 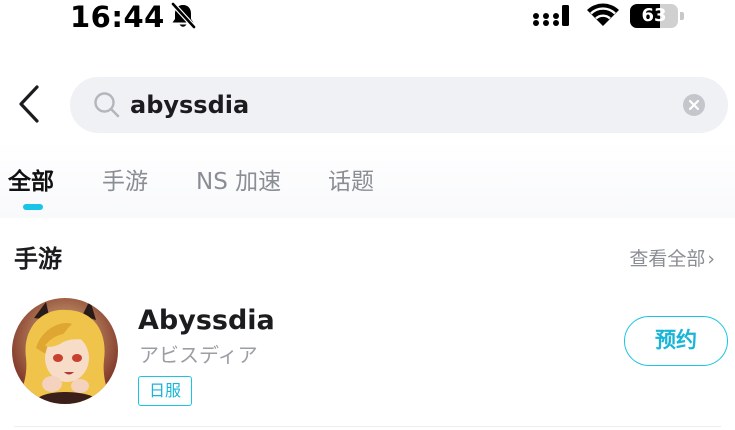 I want to click on search-bar, so click(x=399, y=105).